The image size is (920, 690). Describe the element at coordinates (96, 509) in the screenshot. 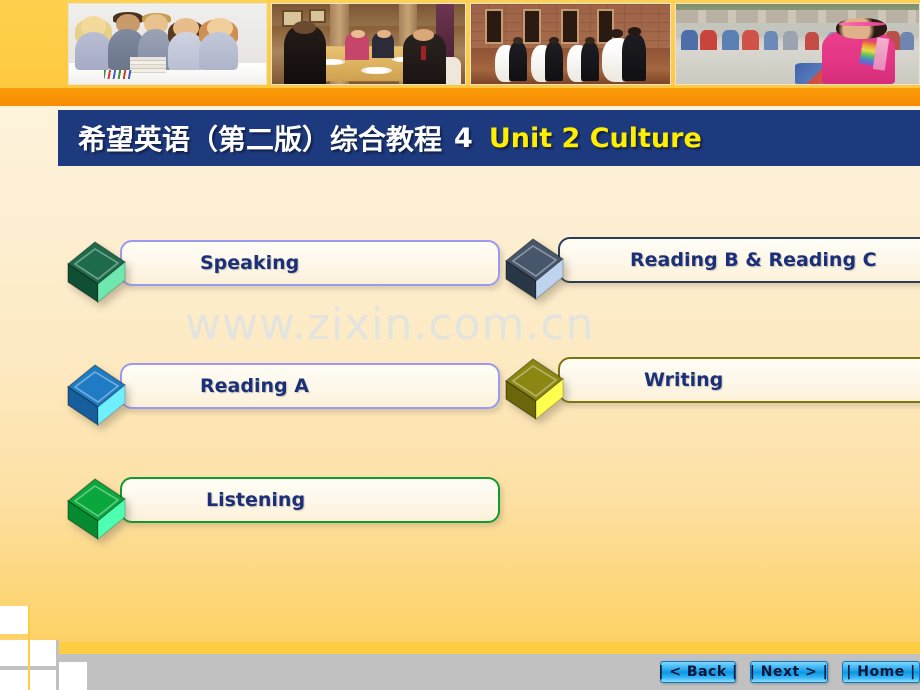

I see `cube-icon-green-bright` at that location.